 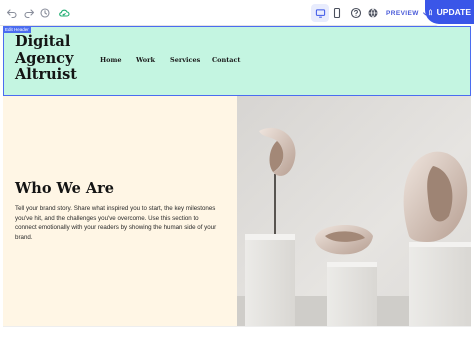 I want to click on preview-button: PREVIEW, so click(x=407, y=13).